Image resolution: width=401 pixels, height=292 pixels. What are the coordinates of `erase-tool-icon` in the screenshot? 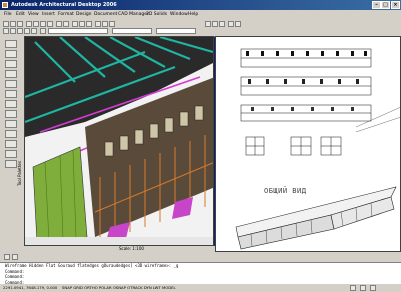 It's located at (11, 164).